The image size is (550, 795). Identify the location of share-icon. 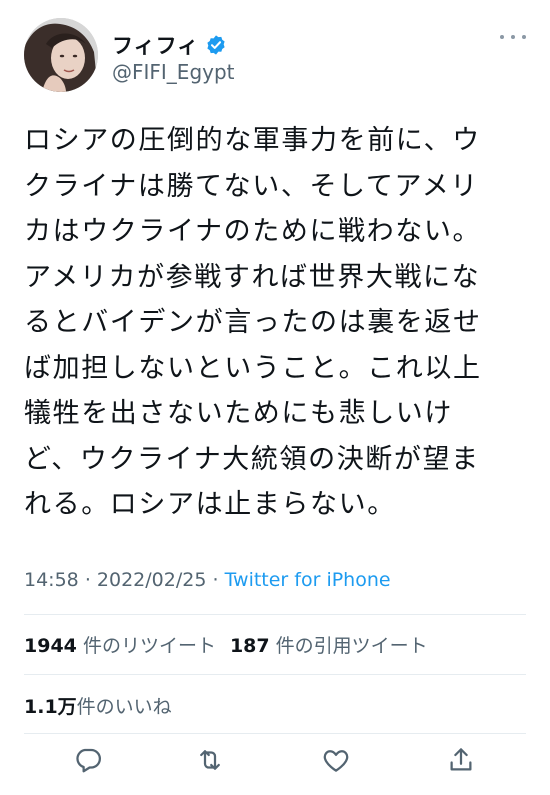
(461, 759).